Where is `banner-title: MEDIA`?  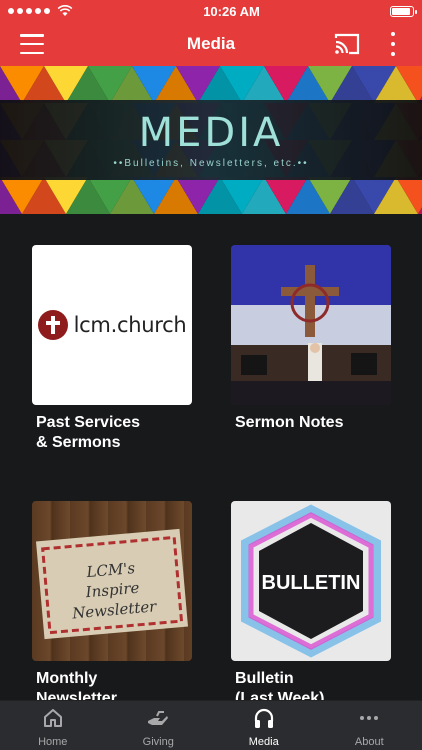
banner-title: MEDIA is located at coordinates (211, 133).